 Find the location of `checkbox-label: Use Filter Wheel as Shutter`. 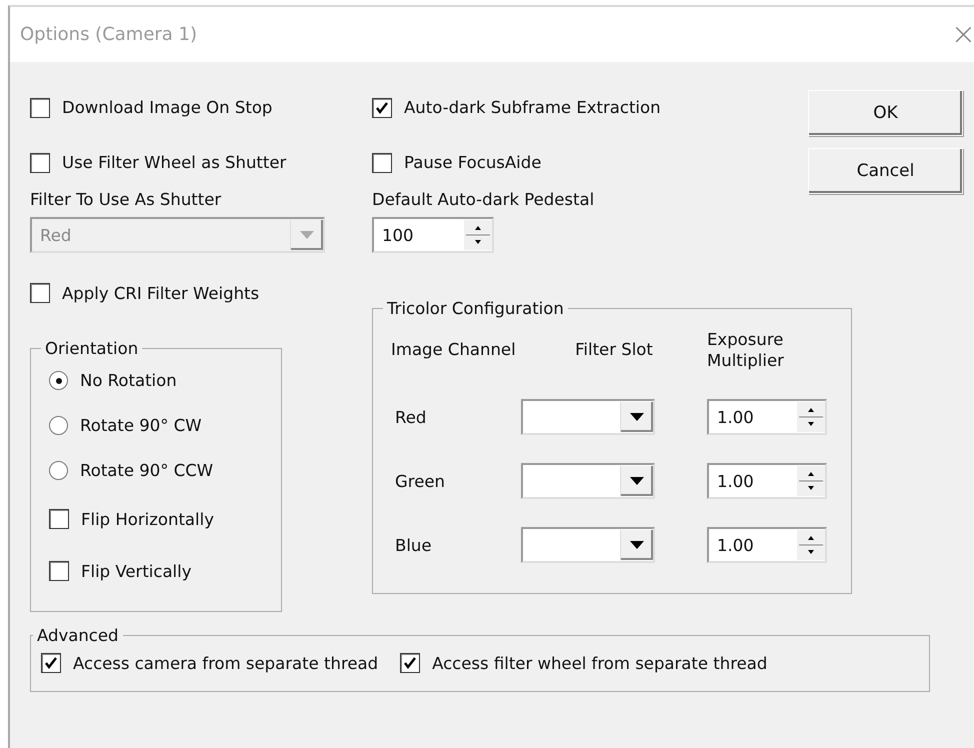

checkbox-label: Use Filter Wheel as Shutter is located at coordinates (174, 162).